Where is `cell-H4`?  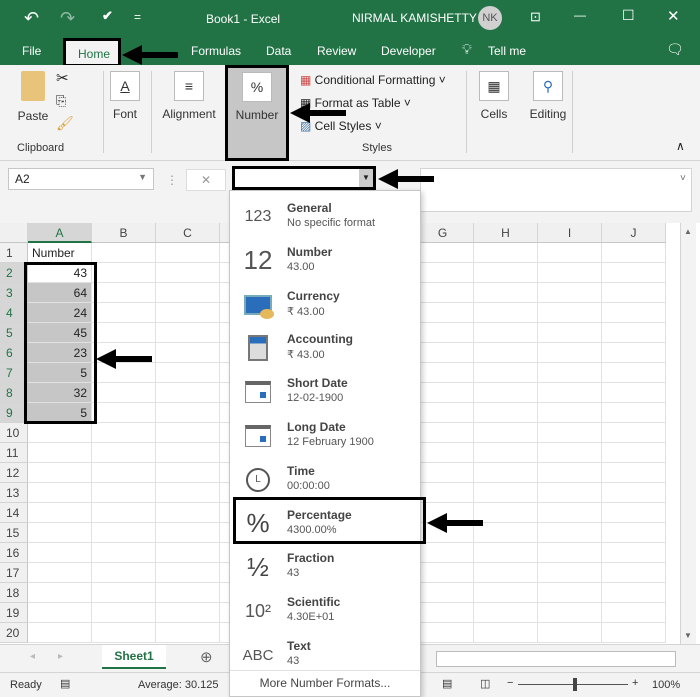 cell-H4 is located at coordinates (506, 313).